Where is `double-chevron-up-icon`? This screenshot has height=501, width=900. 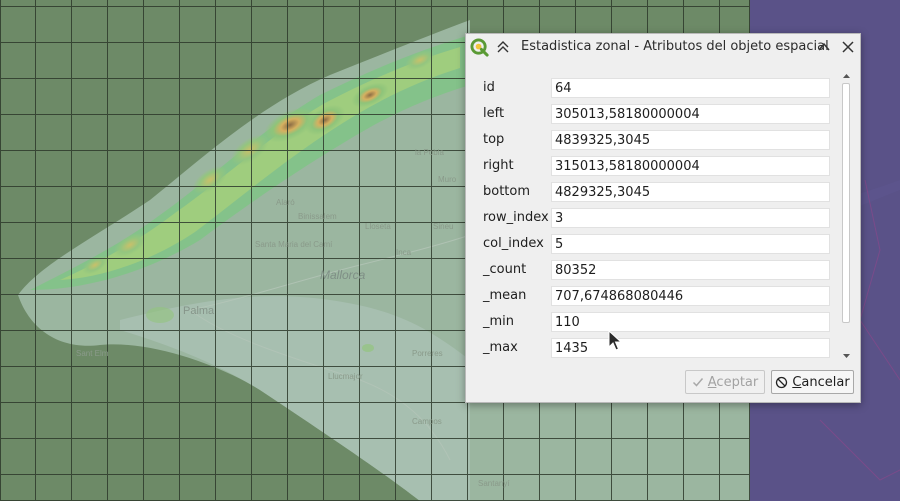
double-chevron-up-icon is located at coordinates (503, 47).